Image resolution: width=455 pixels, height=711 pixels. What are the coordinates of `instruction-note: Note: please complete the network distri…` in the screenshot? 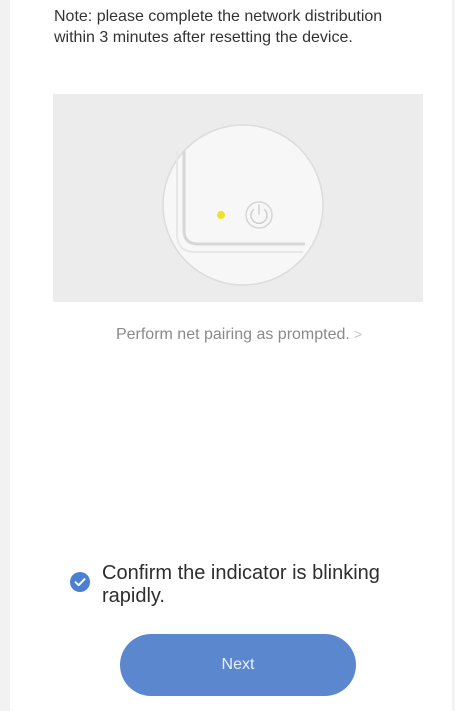 It's located at (218, 27).